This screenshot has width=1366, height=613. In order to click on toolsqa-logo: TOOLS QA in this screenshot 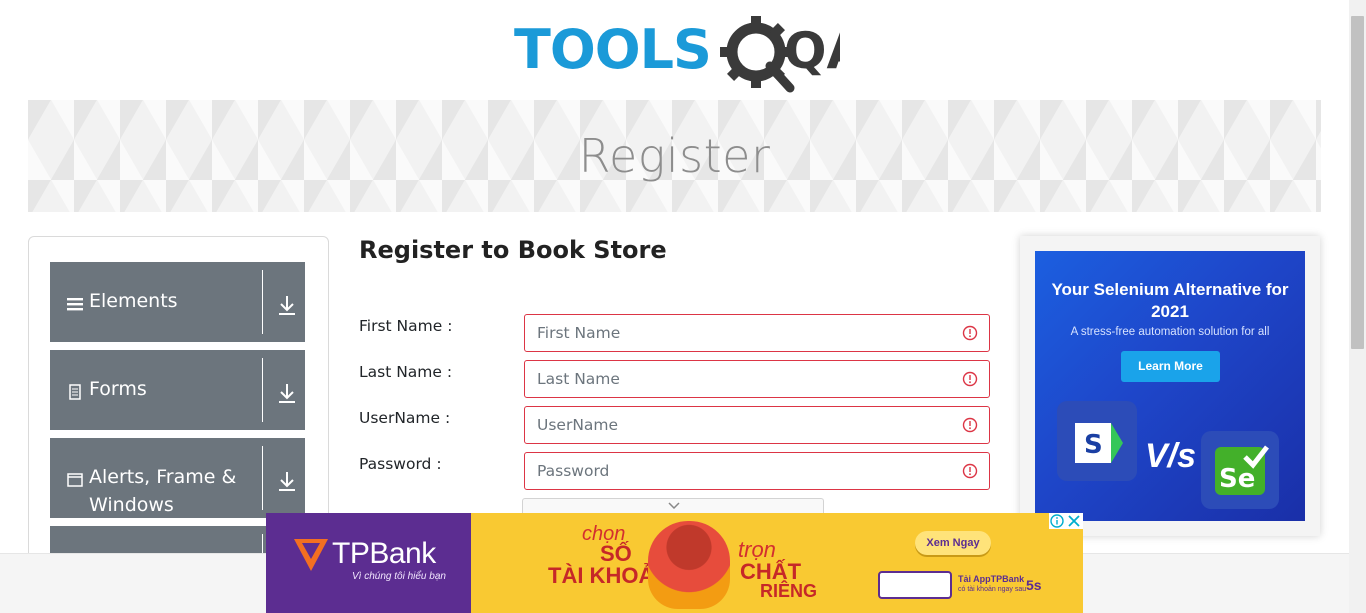, I will do `click(677, 54)`.